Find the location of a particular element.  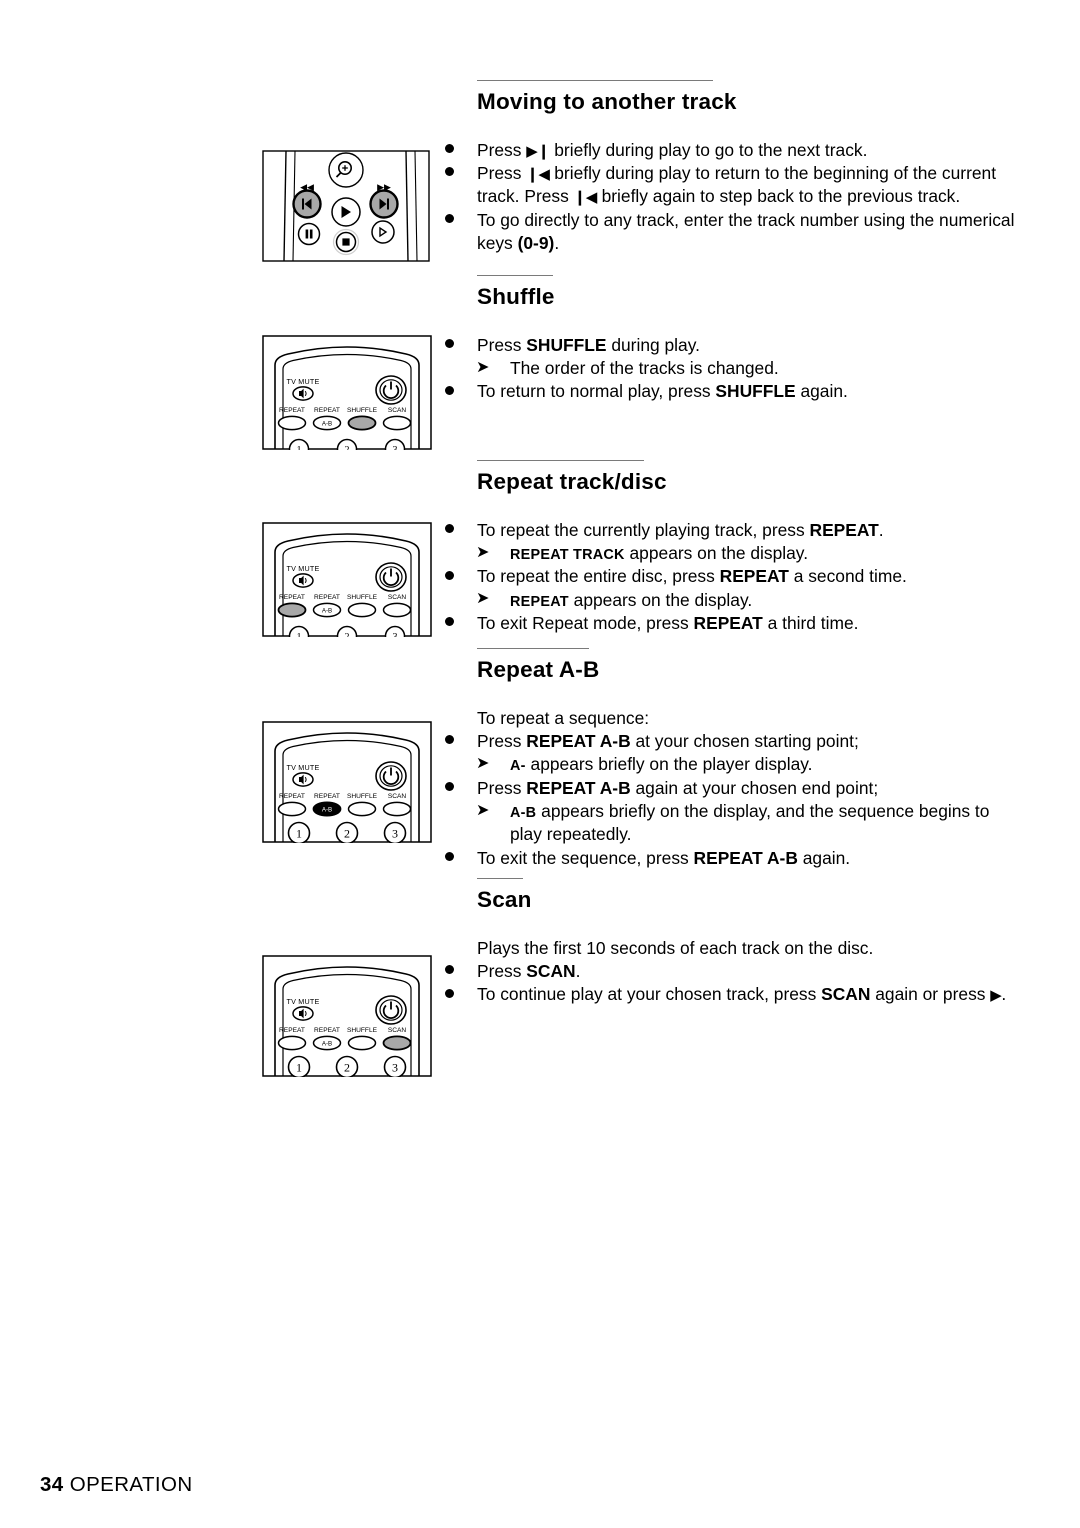

illustration-remote-transport-keys: ◀◀ ▶▶ is located at coordinates (347, 206).